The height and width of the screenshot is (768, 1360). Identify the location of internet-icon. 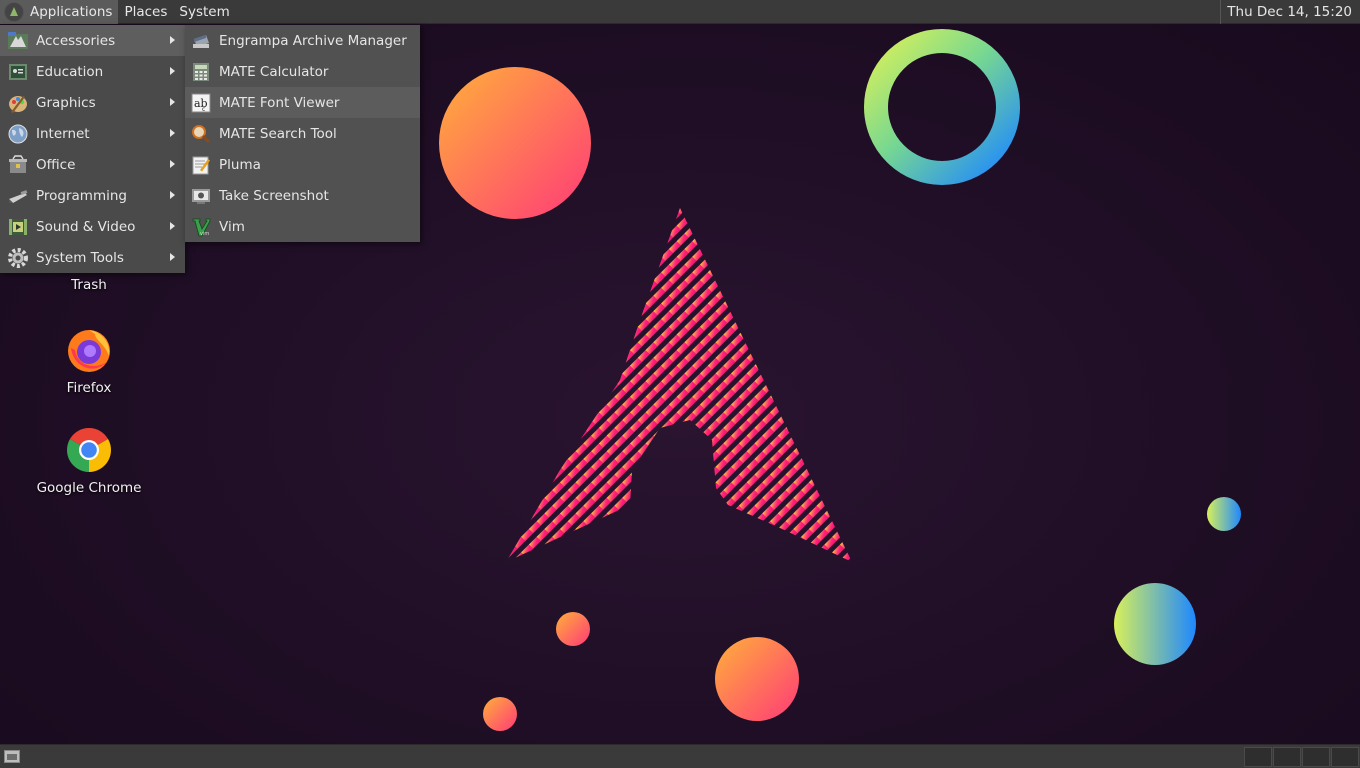
(18, 134).